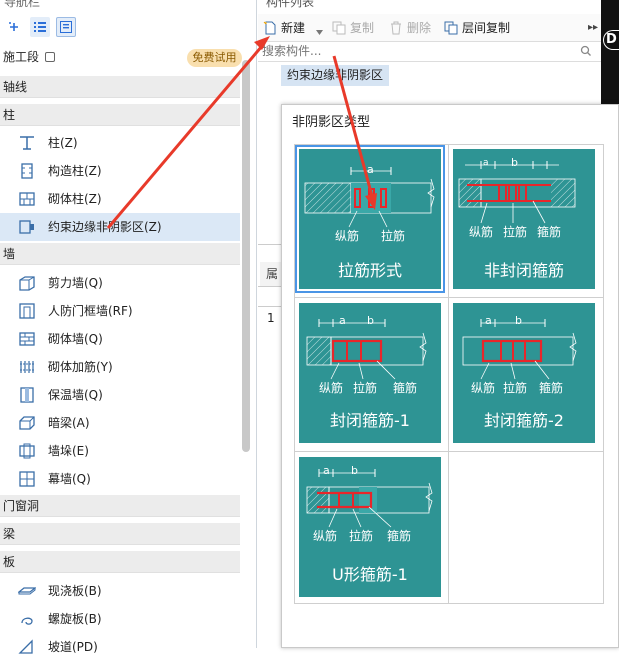  What do you see at coordinates (370, 574) in the screenshot?
I see `type-card-caption: U形箍筋-1` at bounding box center [370, 574].